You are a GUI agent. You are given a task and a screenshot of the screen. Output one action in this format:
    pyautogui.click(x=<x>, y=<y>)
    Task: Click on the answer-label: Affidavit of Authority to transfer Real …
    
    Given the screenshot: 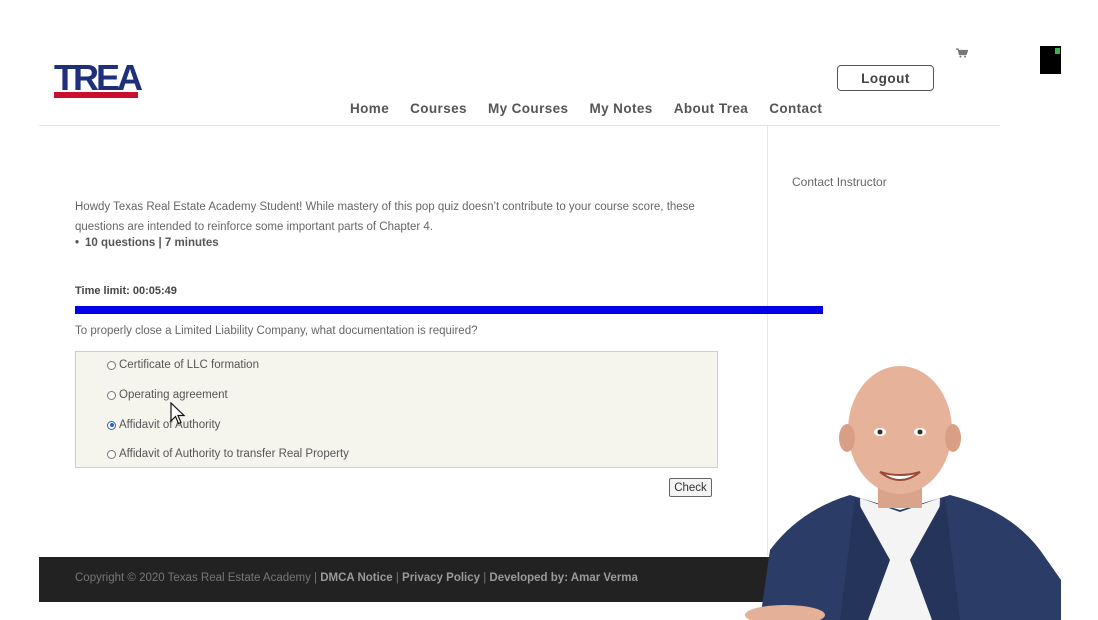 What is the action you would take?
    pyautogui.click(x=234, y=454)
    